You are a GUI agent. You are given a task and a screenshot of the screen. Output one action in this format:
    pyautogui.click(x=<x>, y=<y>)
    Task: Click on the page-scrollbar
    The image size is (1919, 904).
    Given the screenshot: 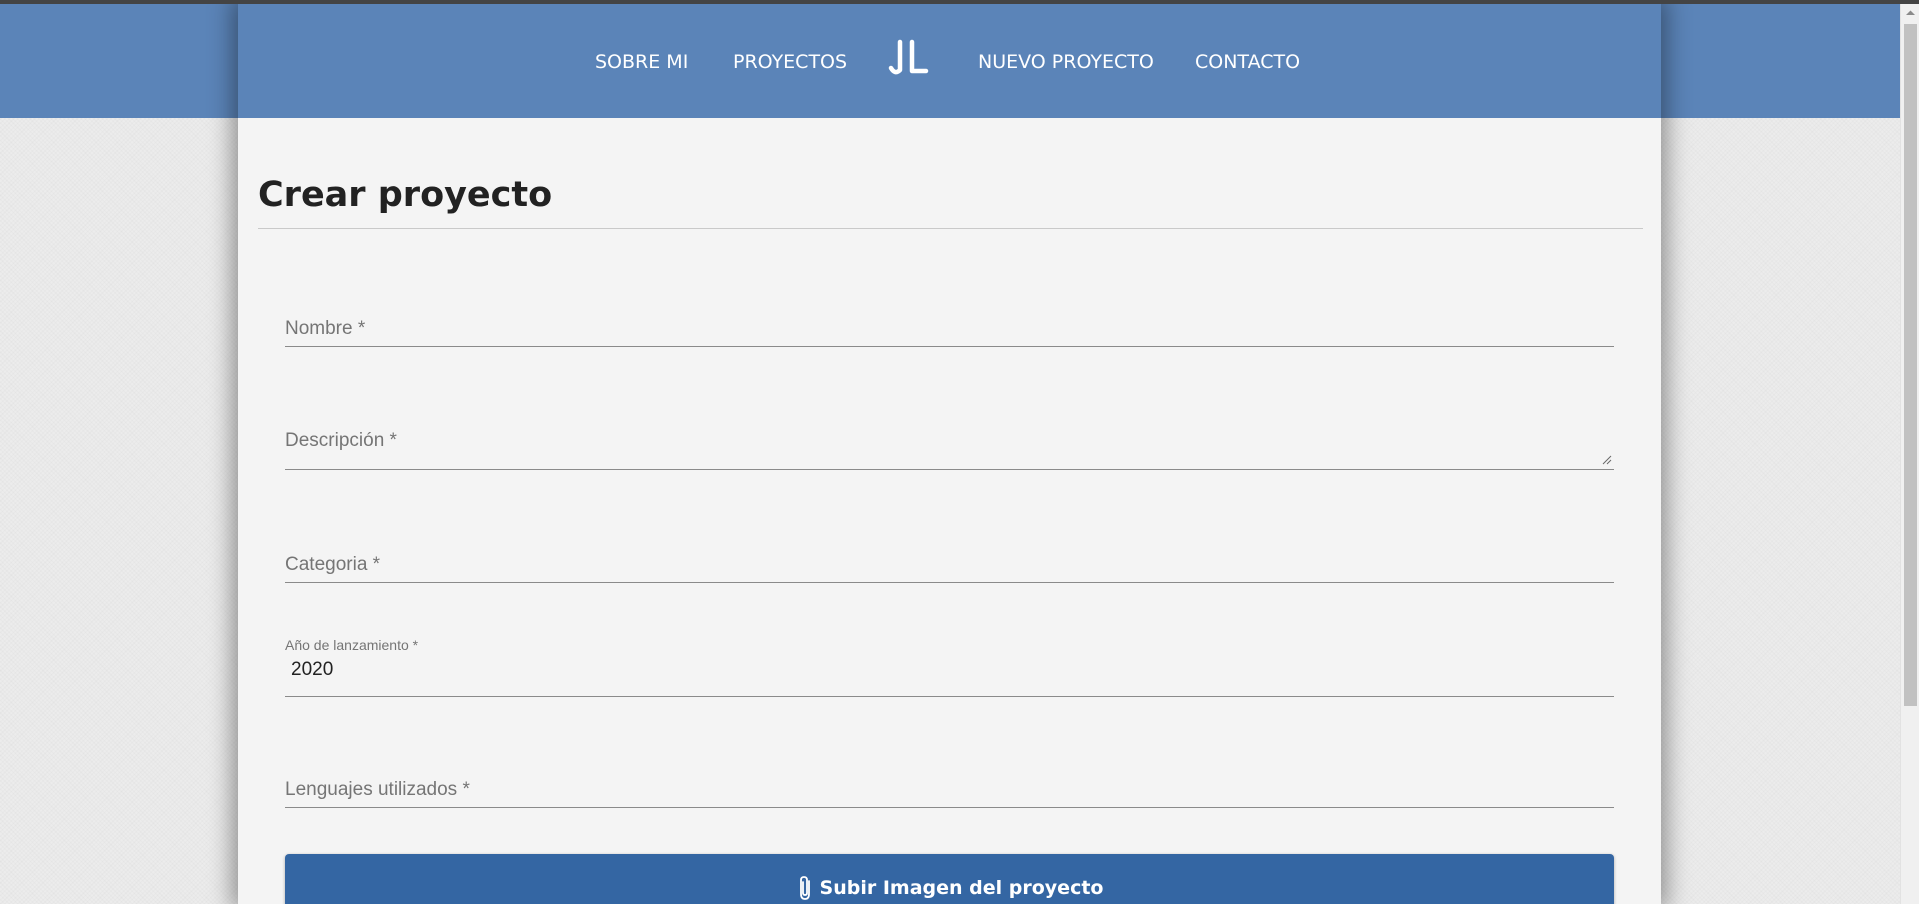 What is the action you would take?
    pyautogui.click(x=1909, y=454)
    